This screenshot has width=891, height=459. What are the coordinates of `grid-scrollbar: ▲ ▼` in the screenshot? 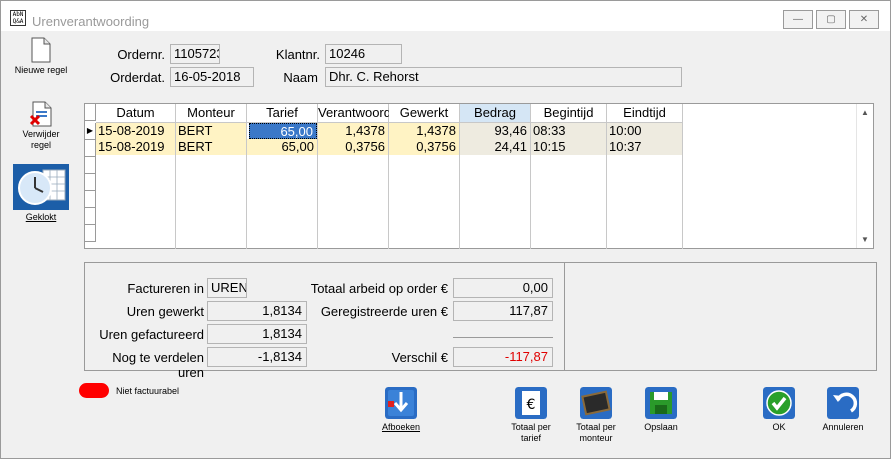 It's located at (864, 176).